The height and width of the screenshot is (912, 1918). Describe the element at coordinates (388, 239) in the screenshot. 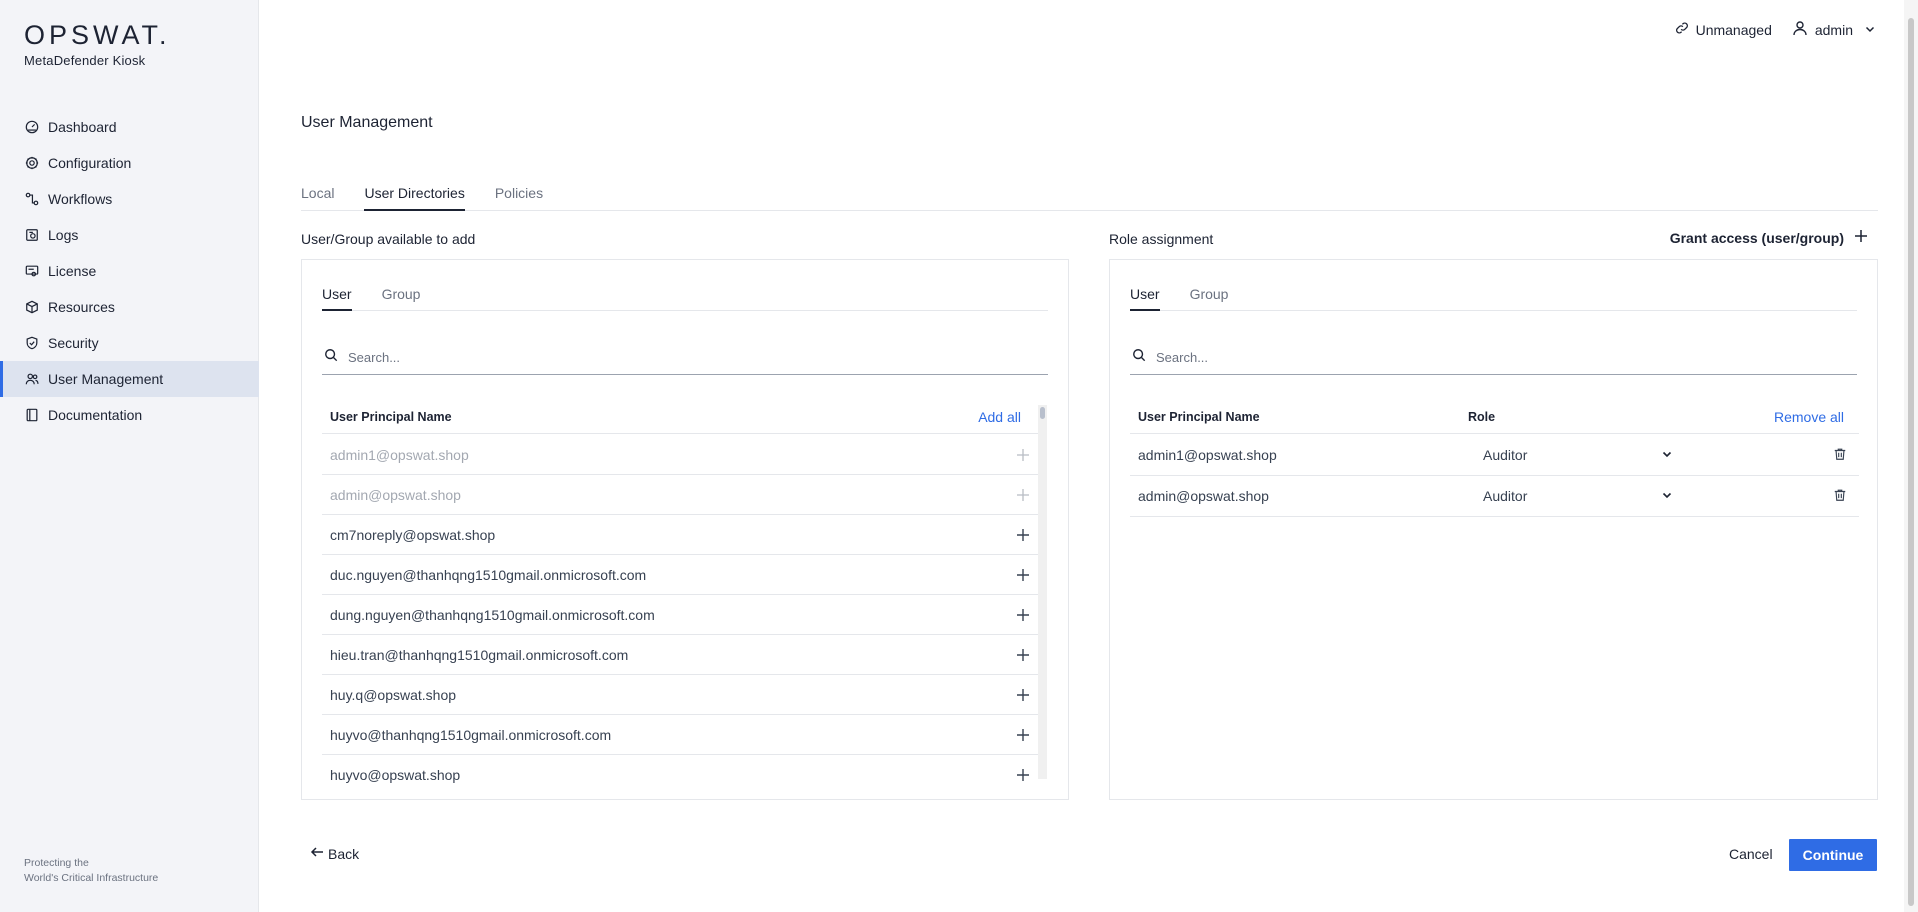

I see `available-title: User/Group available to add` at that location.